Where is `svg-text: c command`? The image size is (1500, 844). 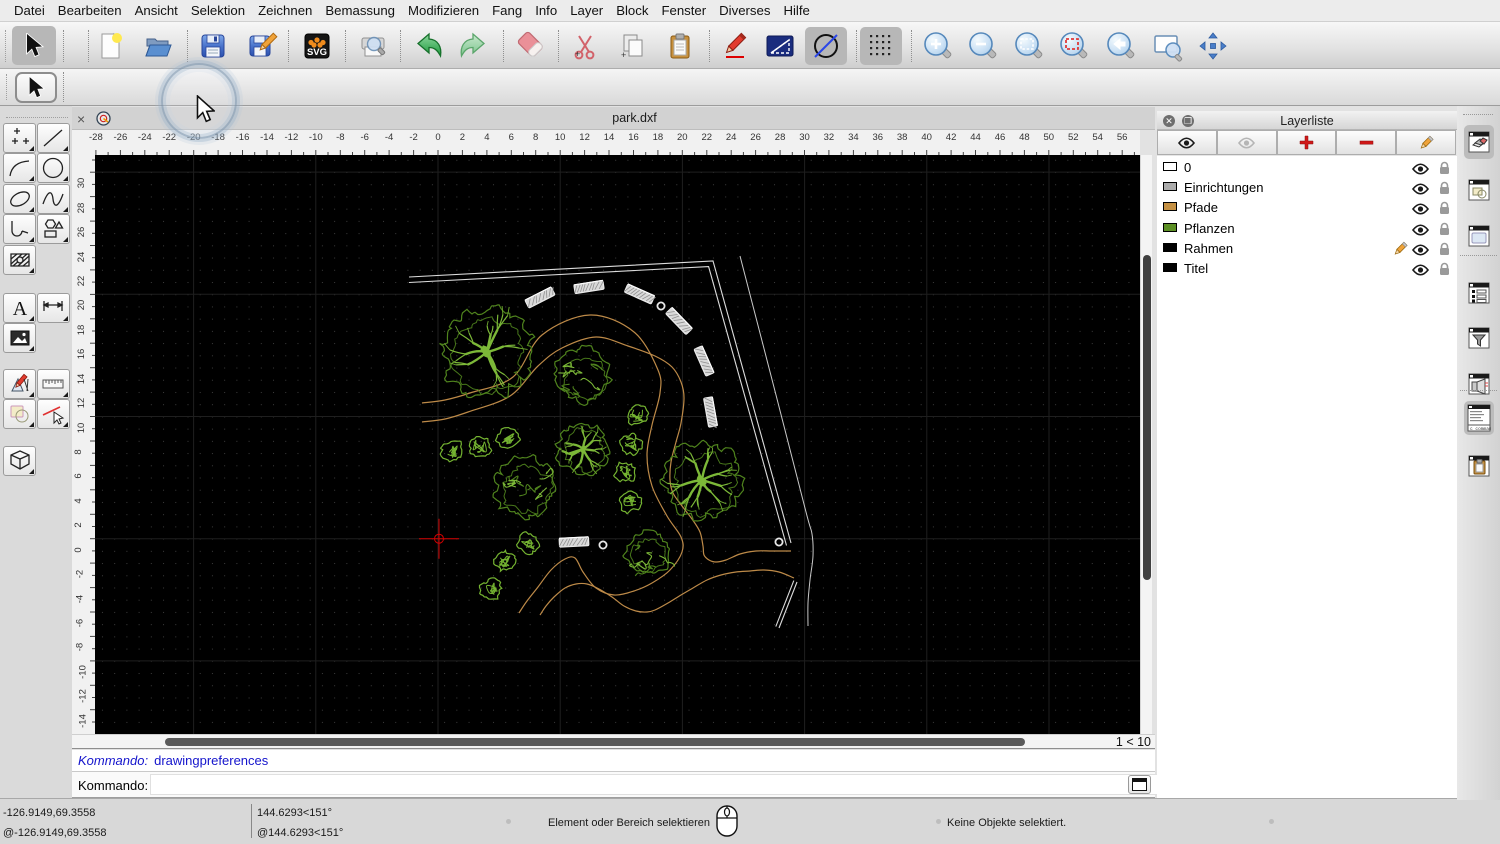 svg-text: c command is located at coordinates (1480, 429).